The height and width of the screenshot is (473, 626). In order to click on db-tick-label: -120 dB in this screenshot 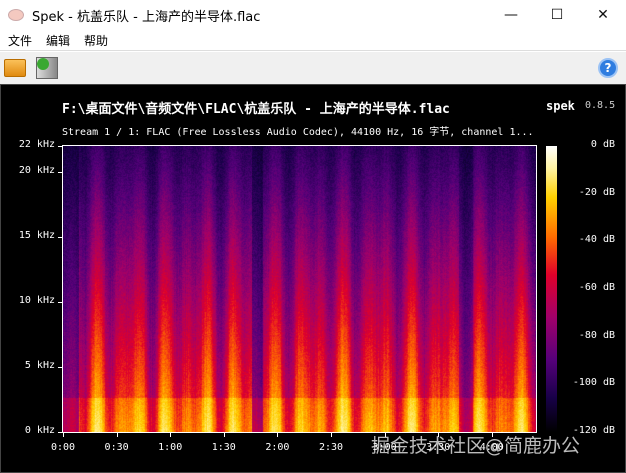, I will do `click(593, 430)`.